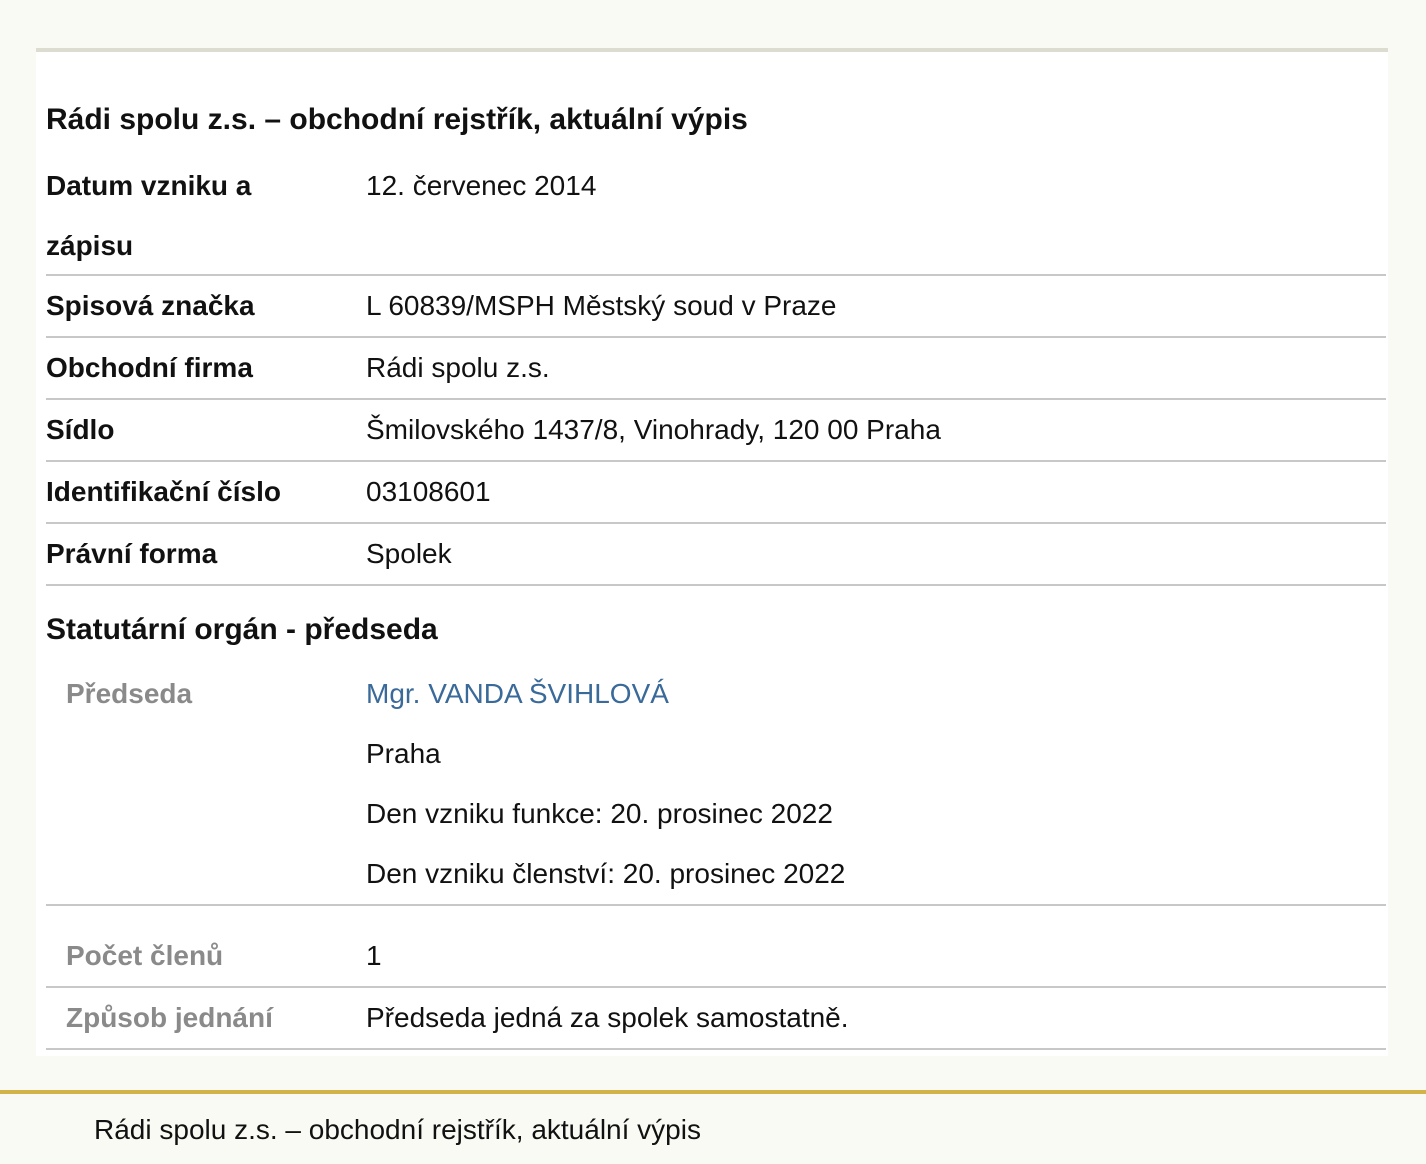 The image size is (1426, 1164). What do you see at coordinates (458, 367) in the screenshot?
I see `row-value: Rádi spolu z.s.` at bounding box center [458, 367].